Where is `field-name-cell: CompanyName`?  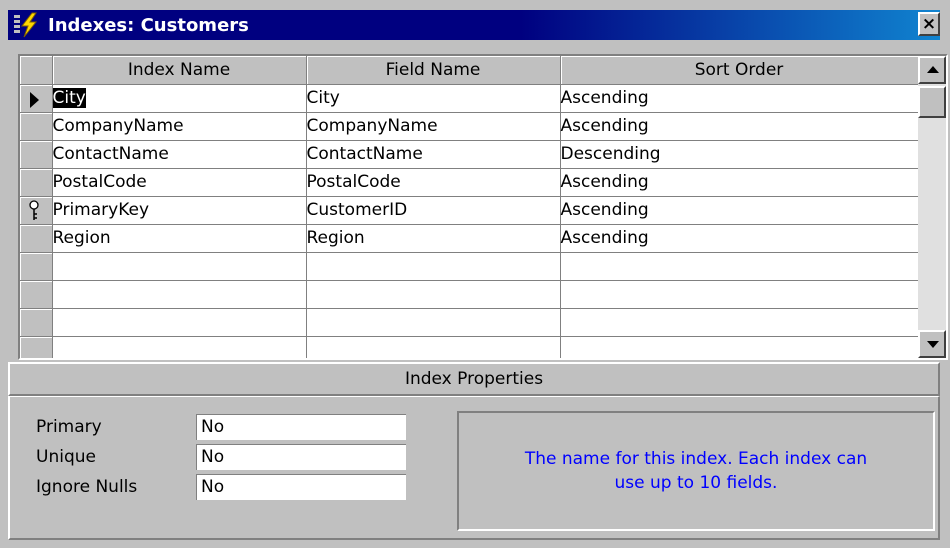
field-name-cell: CompanyName is located at coordinates (433, 126).